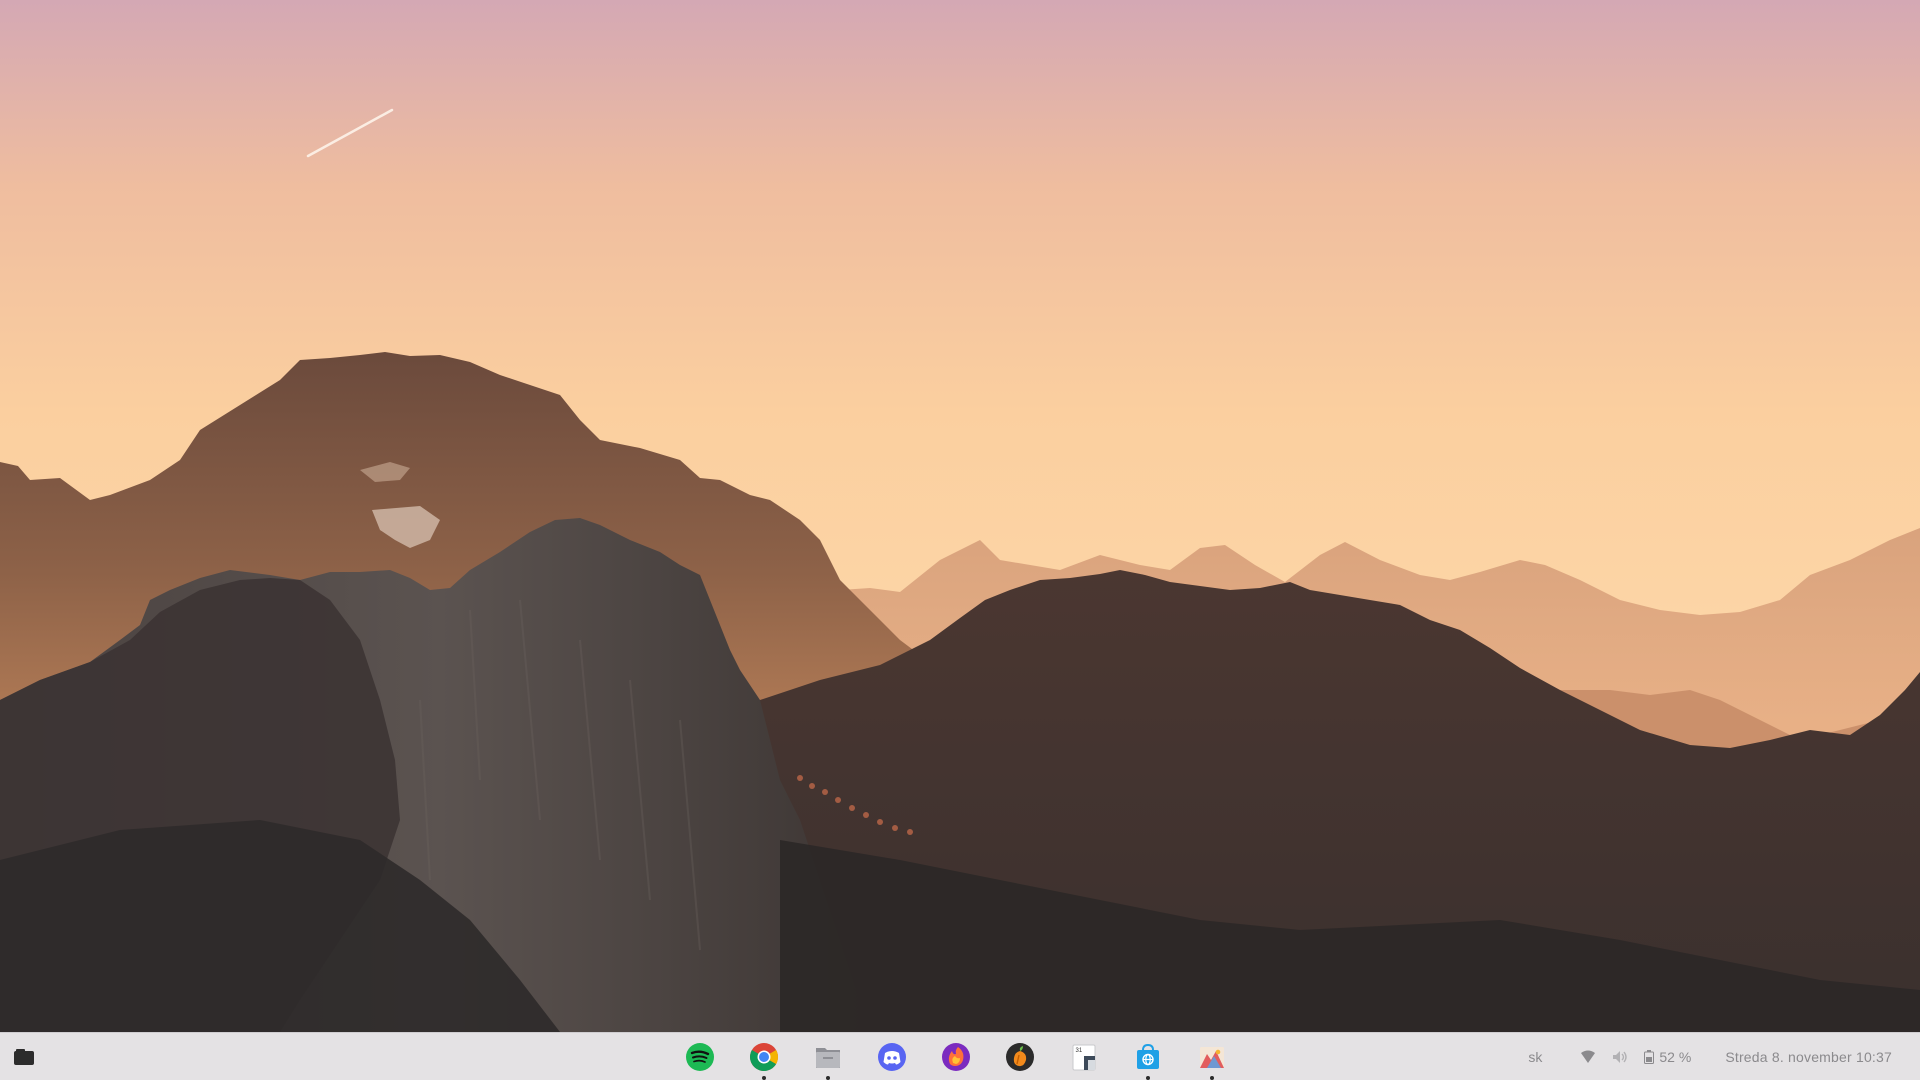  I want to click on app-dock: 31, so click(956, 1058).